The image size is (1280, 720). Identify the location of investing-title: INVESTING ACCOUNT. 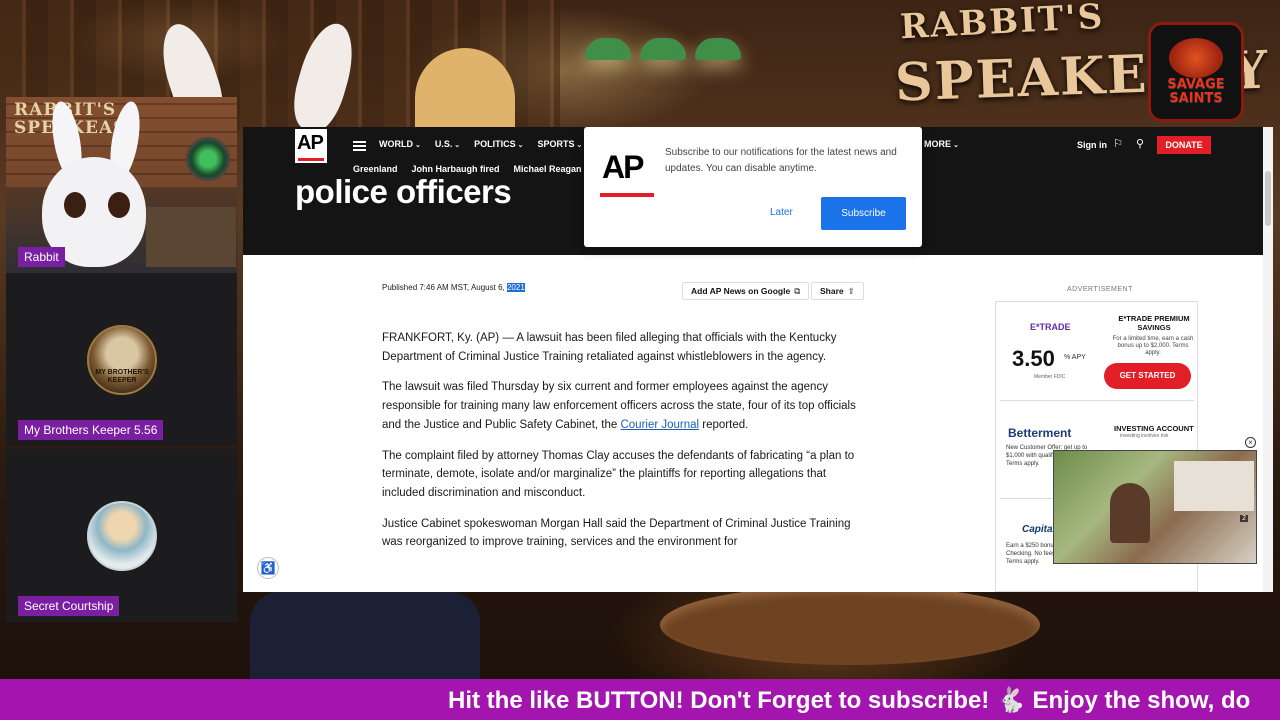
(1154, 428).